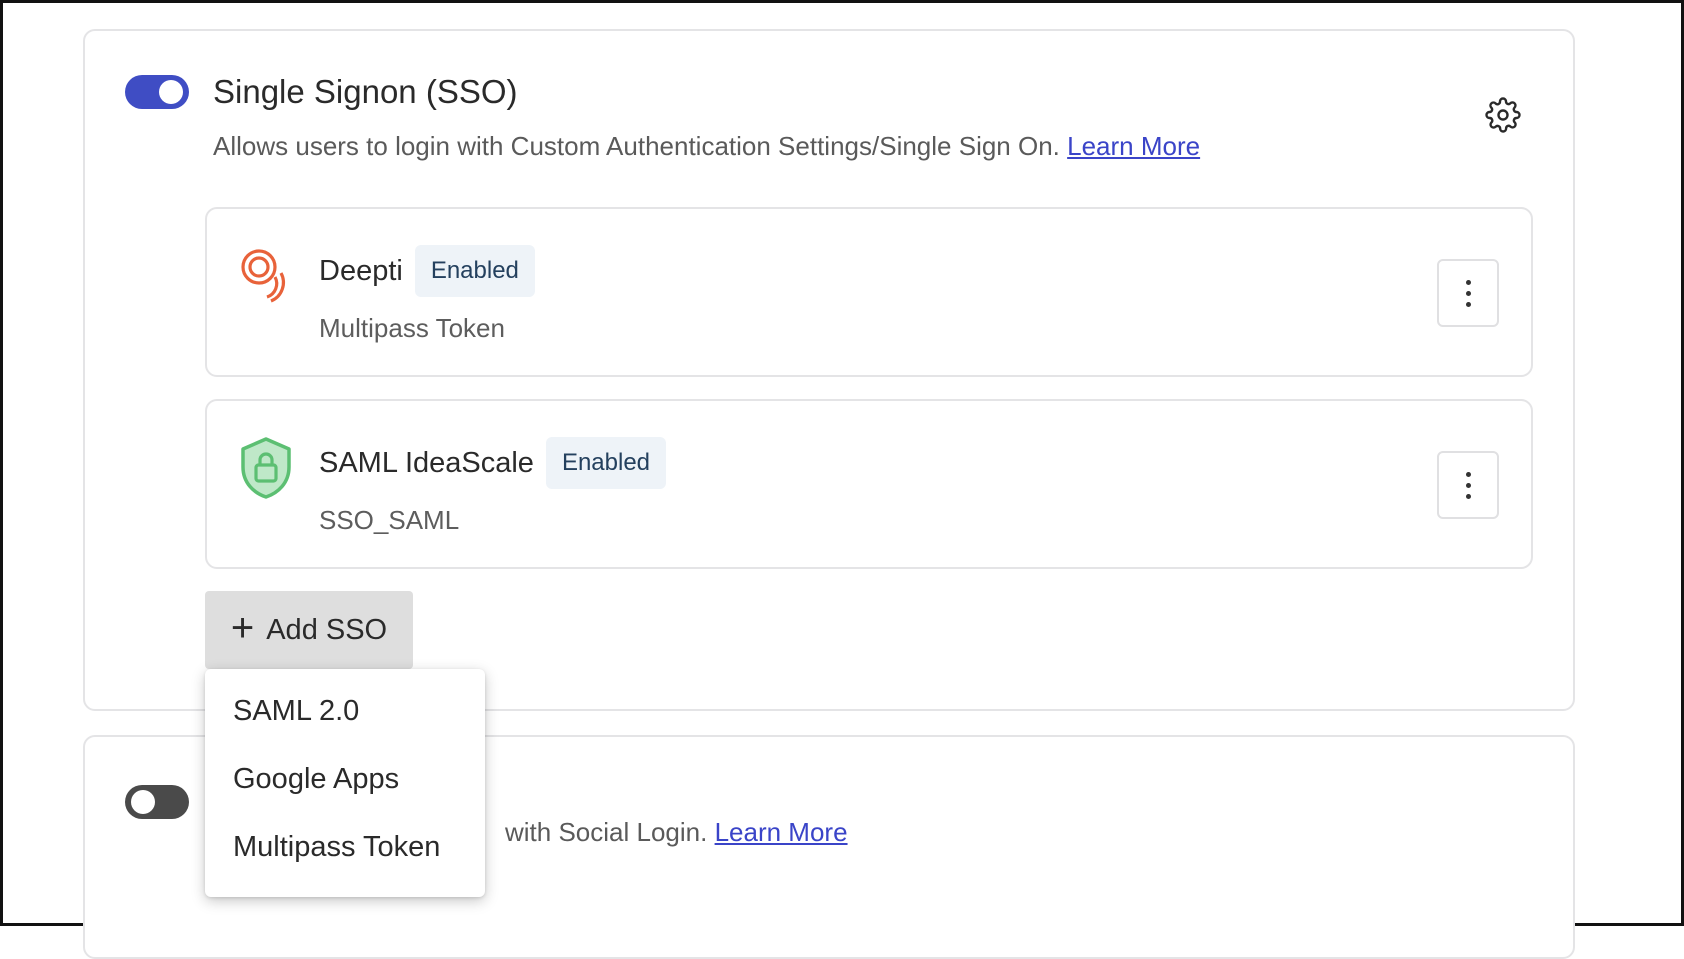 The width and height of the screenshot is (1684, 959). I want to click on provider-name: SAML IdeaScale, so click(426, 462).